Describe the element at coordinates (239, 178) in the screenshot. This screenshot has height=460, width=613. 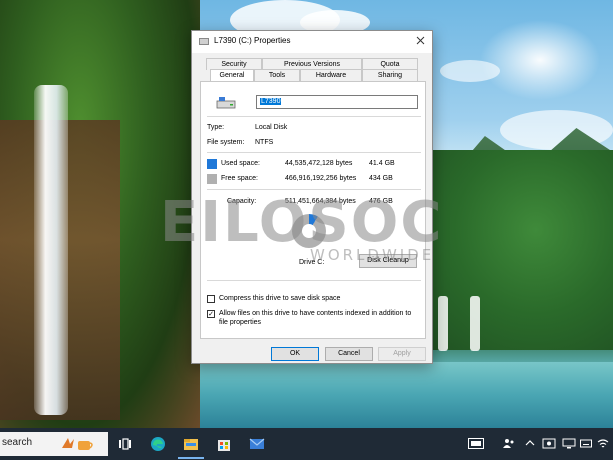
I see `free-space-label: Free space:` at that location.